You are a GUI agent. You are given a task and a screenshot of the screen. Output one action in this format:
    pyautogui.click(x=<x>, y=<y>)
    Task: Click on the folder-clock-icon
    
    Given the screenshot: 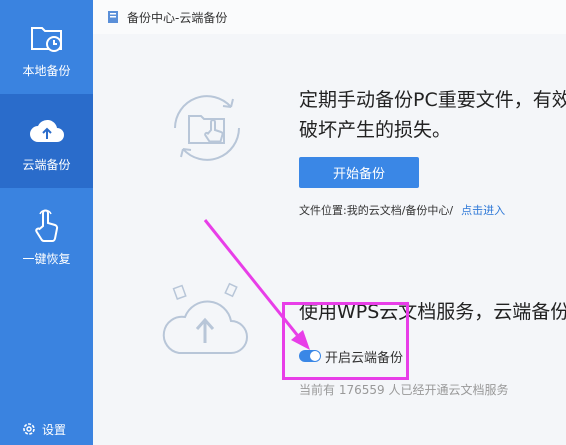 What is the action you would take?
    pyautogui.click(x=47, y=38)
    